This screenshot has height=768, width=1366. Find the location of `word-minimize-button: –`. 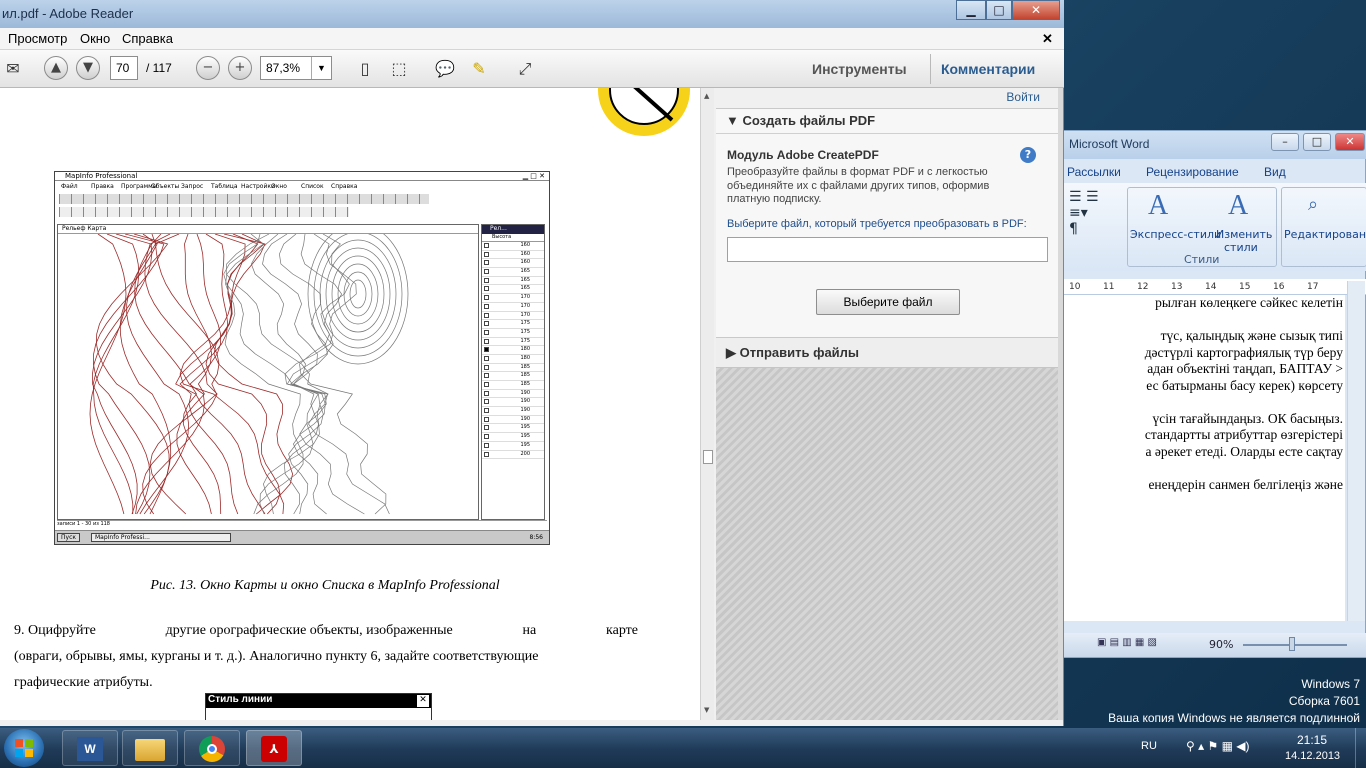

word-minimize-button: – is located at coordinates (1285, 142).